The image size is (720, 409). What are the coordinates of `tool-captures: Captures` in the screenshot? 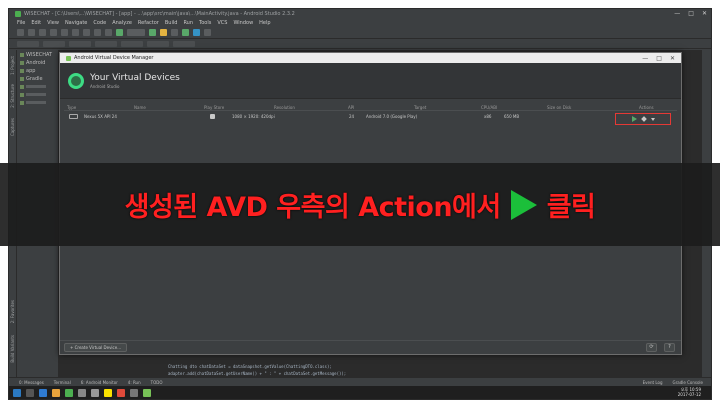 It's located at (12, 127).